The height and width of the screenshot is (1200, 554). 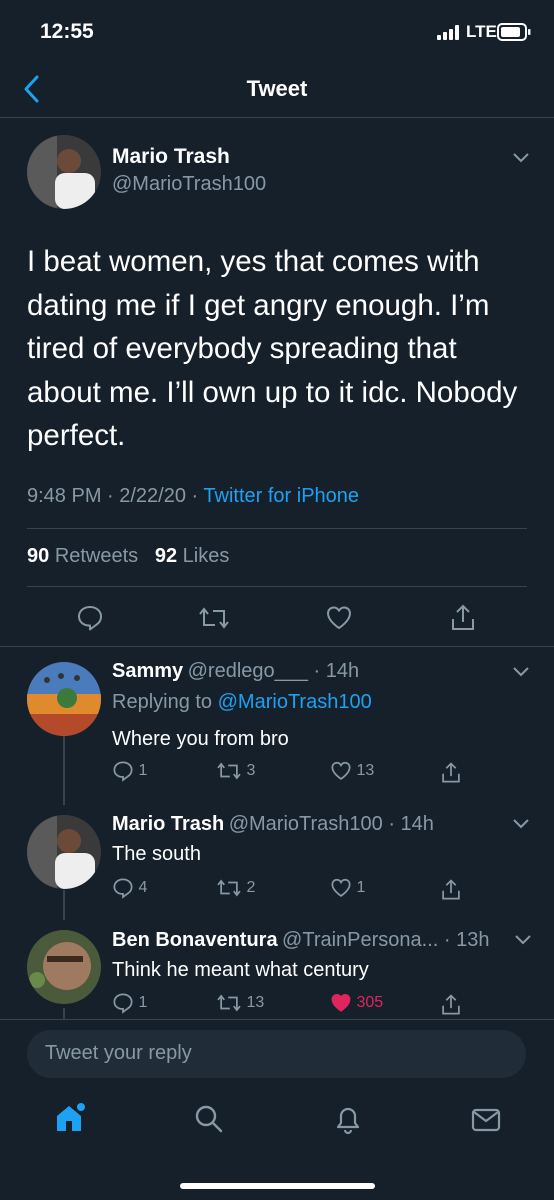 I want to click on reply-text: Think he meant what century, so click(x=240, y=970).